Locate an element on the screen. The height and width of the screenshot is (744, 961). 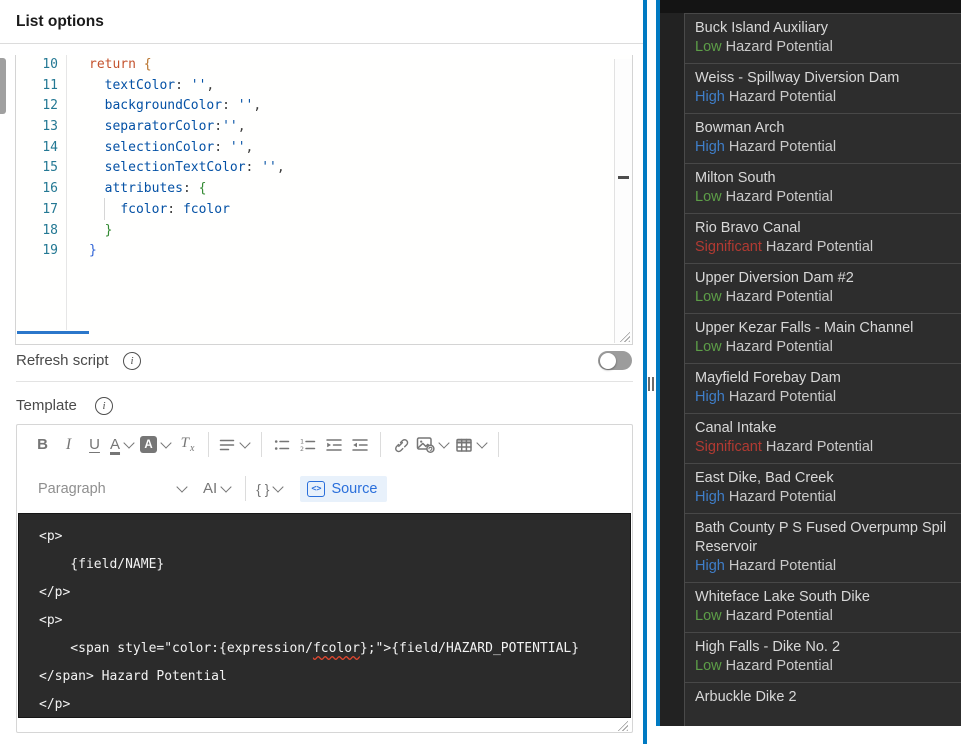
ai-label: AI is located at coordinates (210, 488).